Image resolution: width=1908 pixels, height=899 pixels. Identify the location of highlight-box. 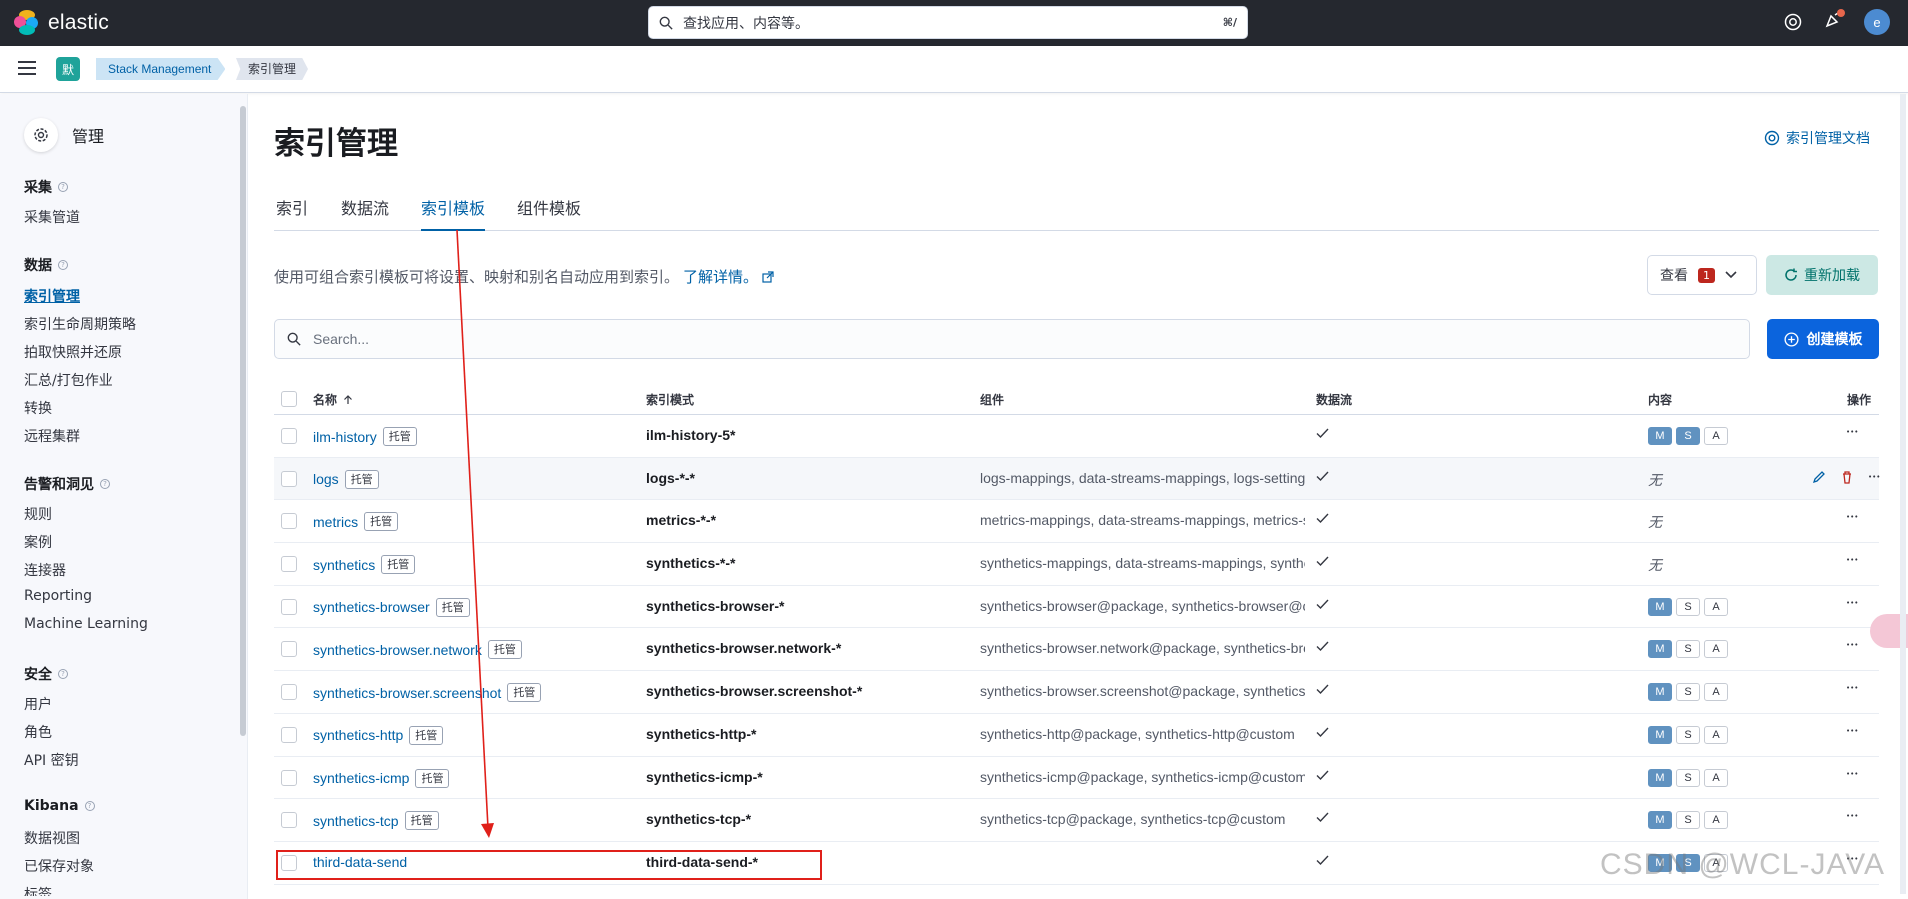
(549, 865).